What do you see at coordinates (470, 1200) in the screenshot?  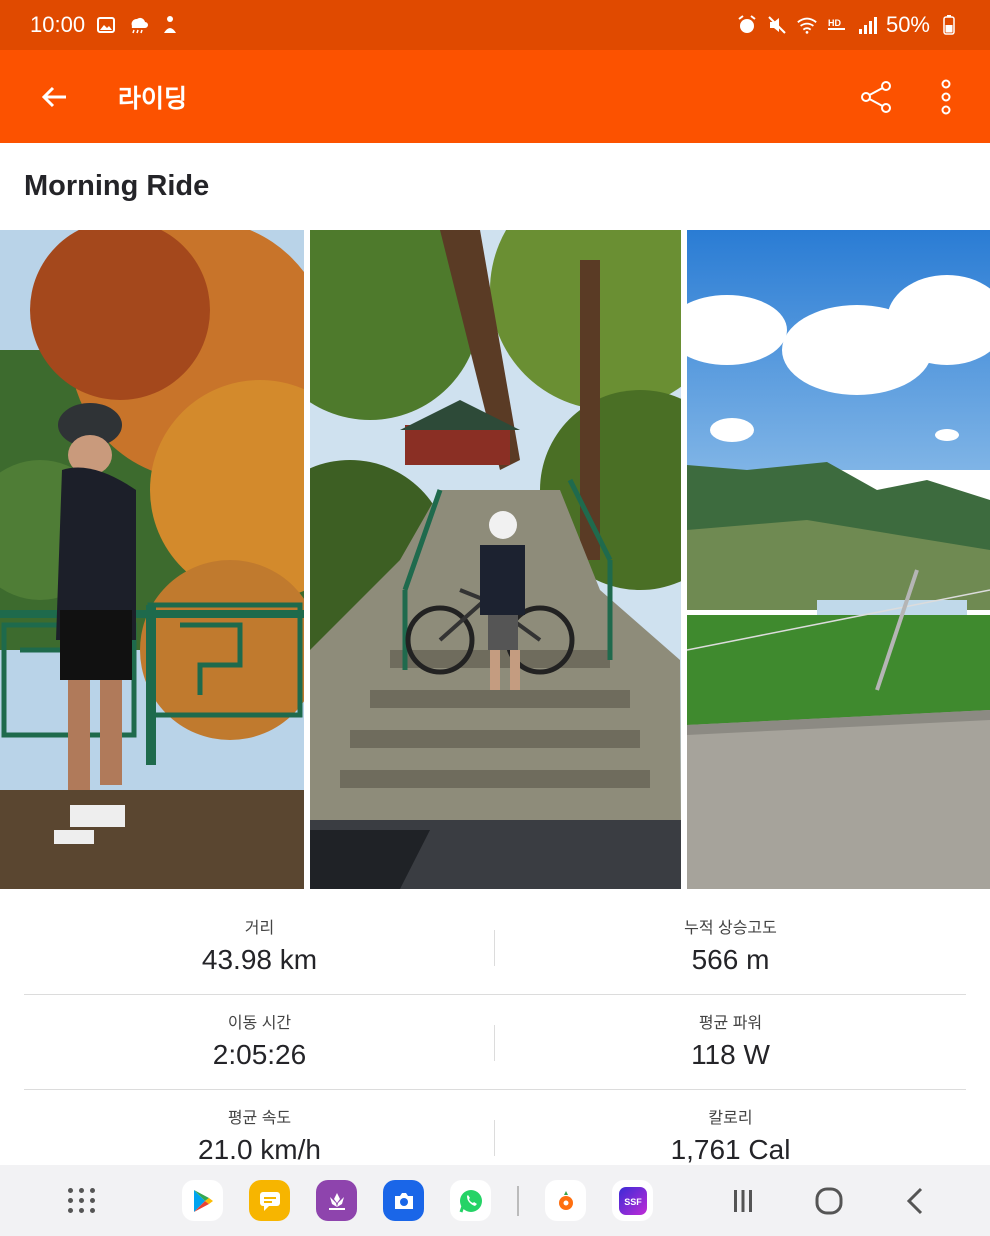 I see `whatsapp-icon` at bounding box center [470, 1200].